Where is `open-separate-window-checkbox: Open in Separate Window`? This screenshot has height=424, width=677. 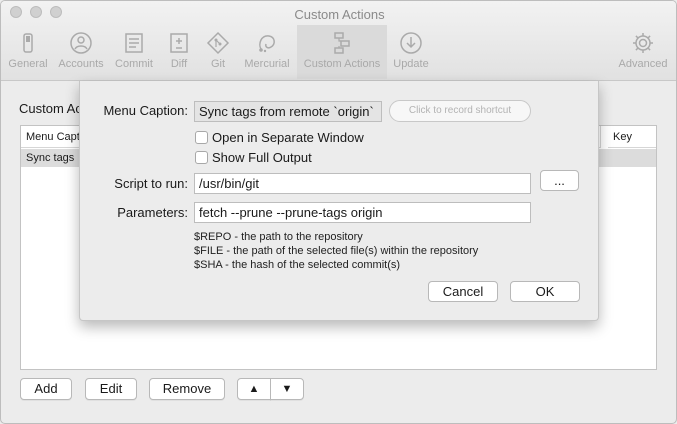
open-separate-window-checkbox: Open in Separate Window is located at coordinates (279, 137).